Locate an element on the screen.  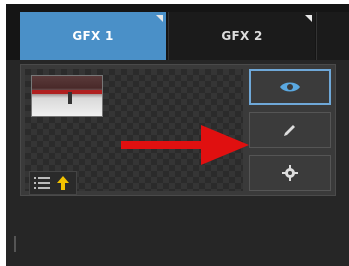
slot-tools is located at coordinates (53, 183).